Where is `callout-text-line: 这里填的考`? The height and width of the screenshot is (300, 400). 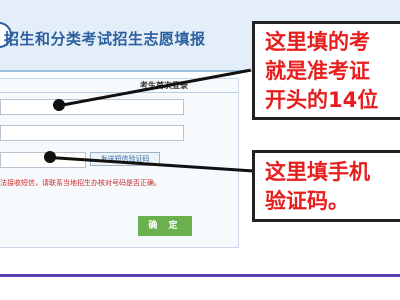
callout-text-line: 这里填的考 is located at coordinates (317, 42).